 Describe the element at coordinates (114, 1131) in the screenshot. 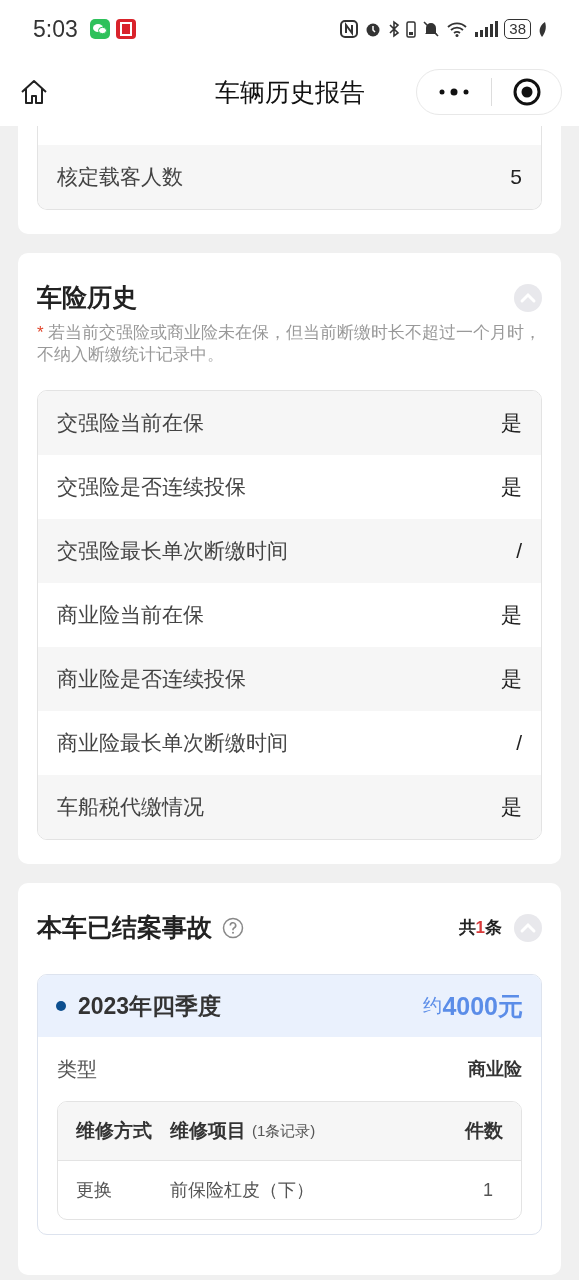

I see `column-header: 维修方式` at that location.